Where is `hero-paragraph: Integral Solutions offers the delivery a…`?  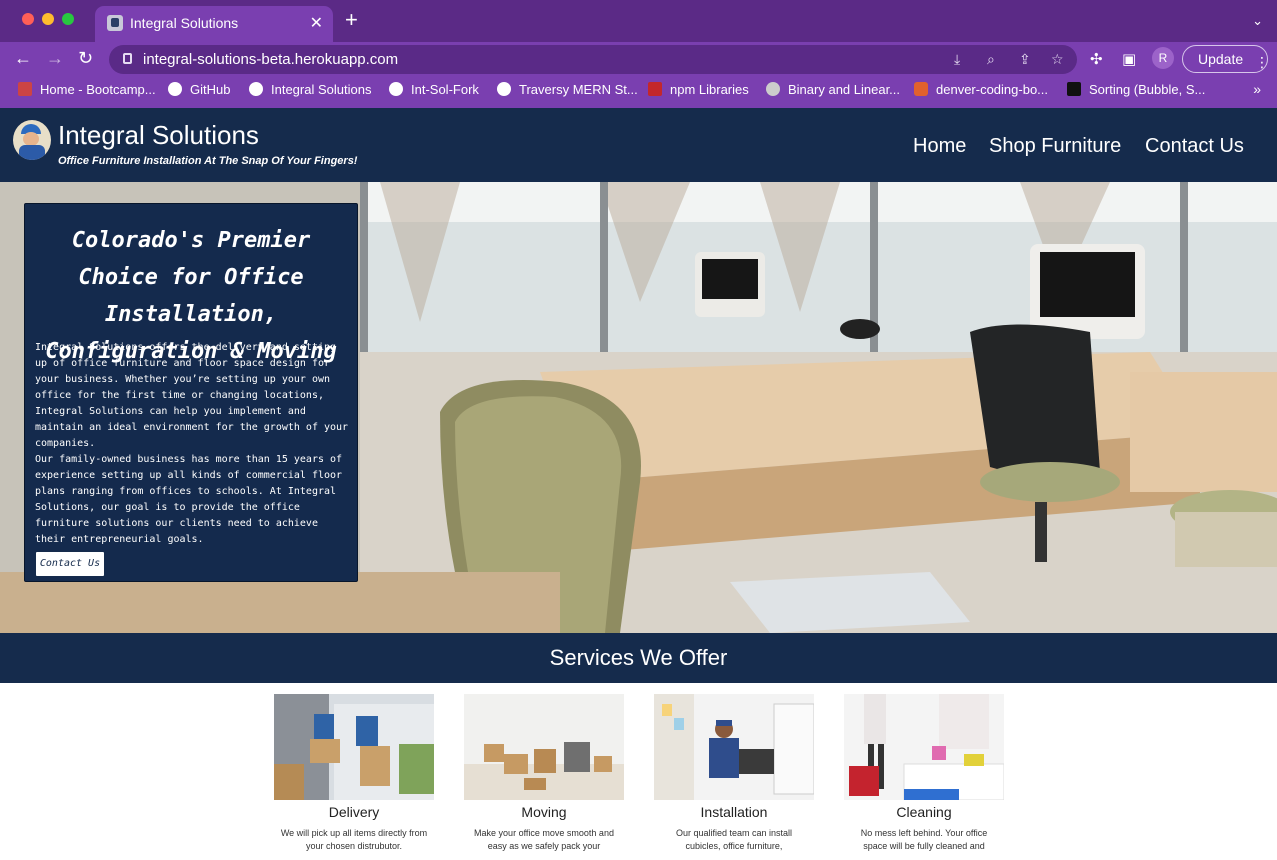
hero-paragraph: Integral Solutions offers the delivery a… is located at coordinates (192, 395).